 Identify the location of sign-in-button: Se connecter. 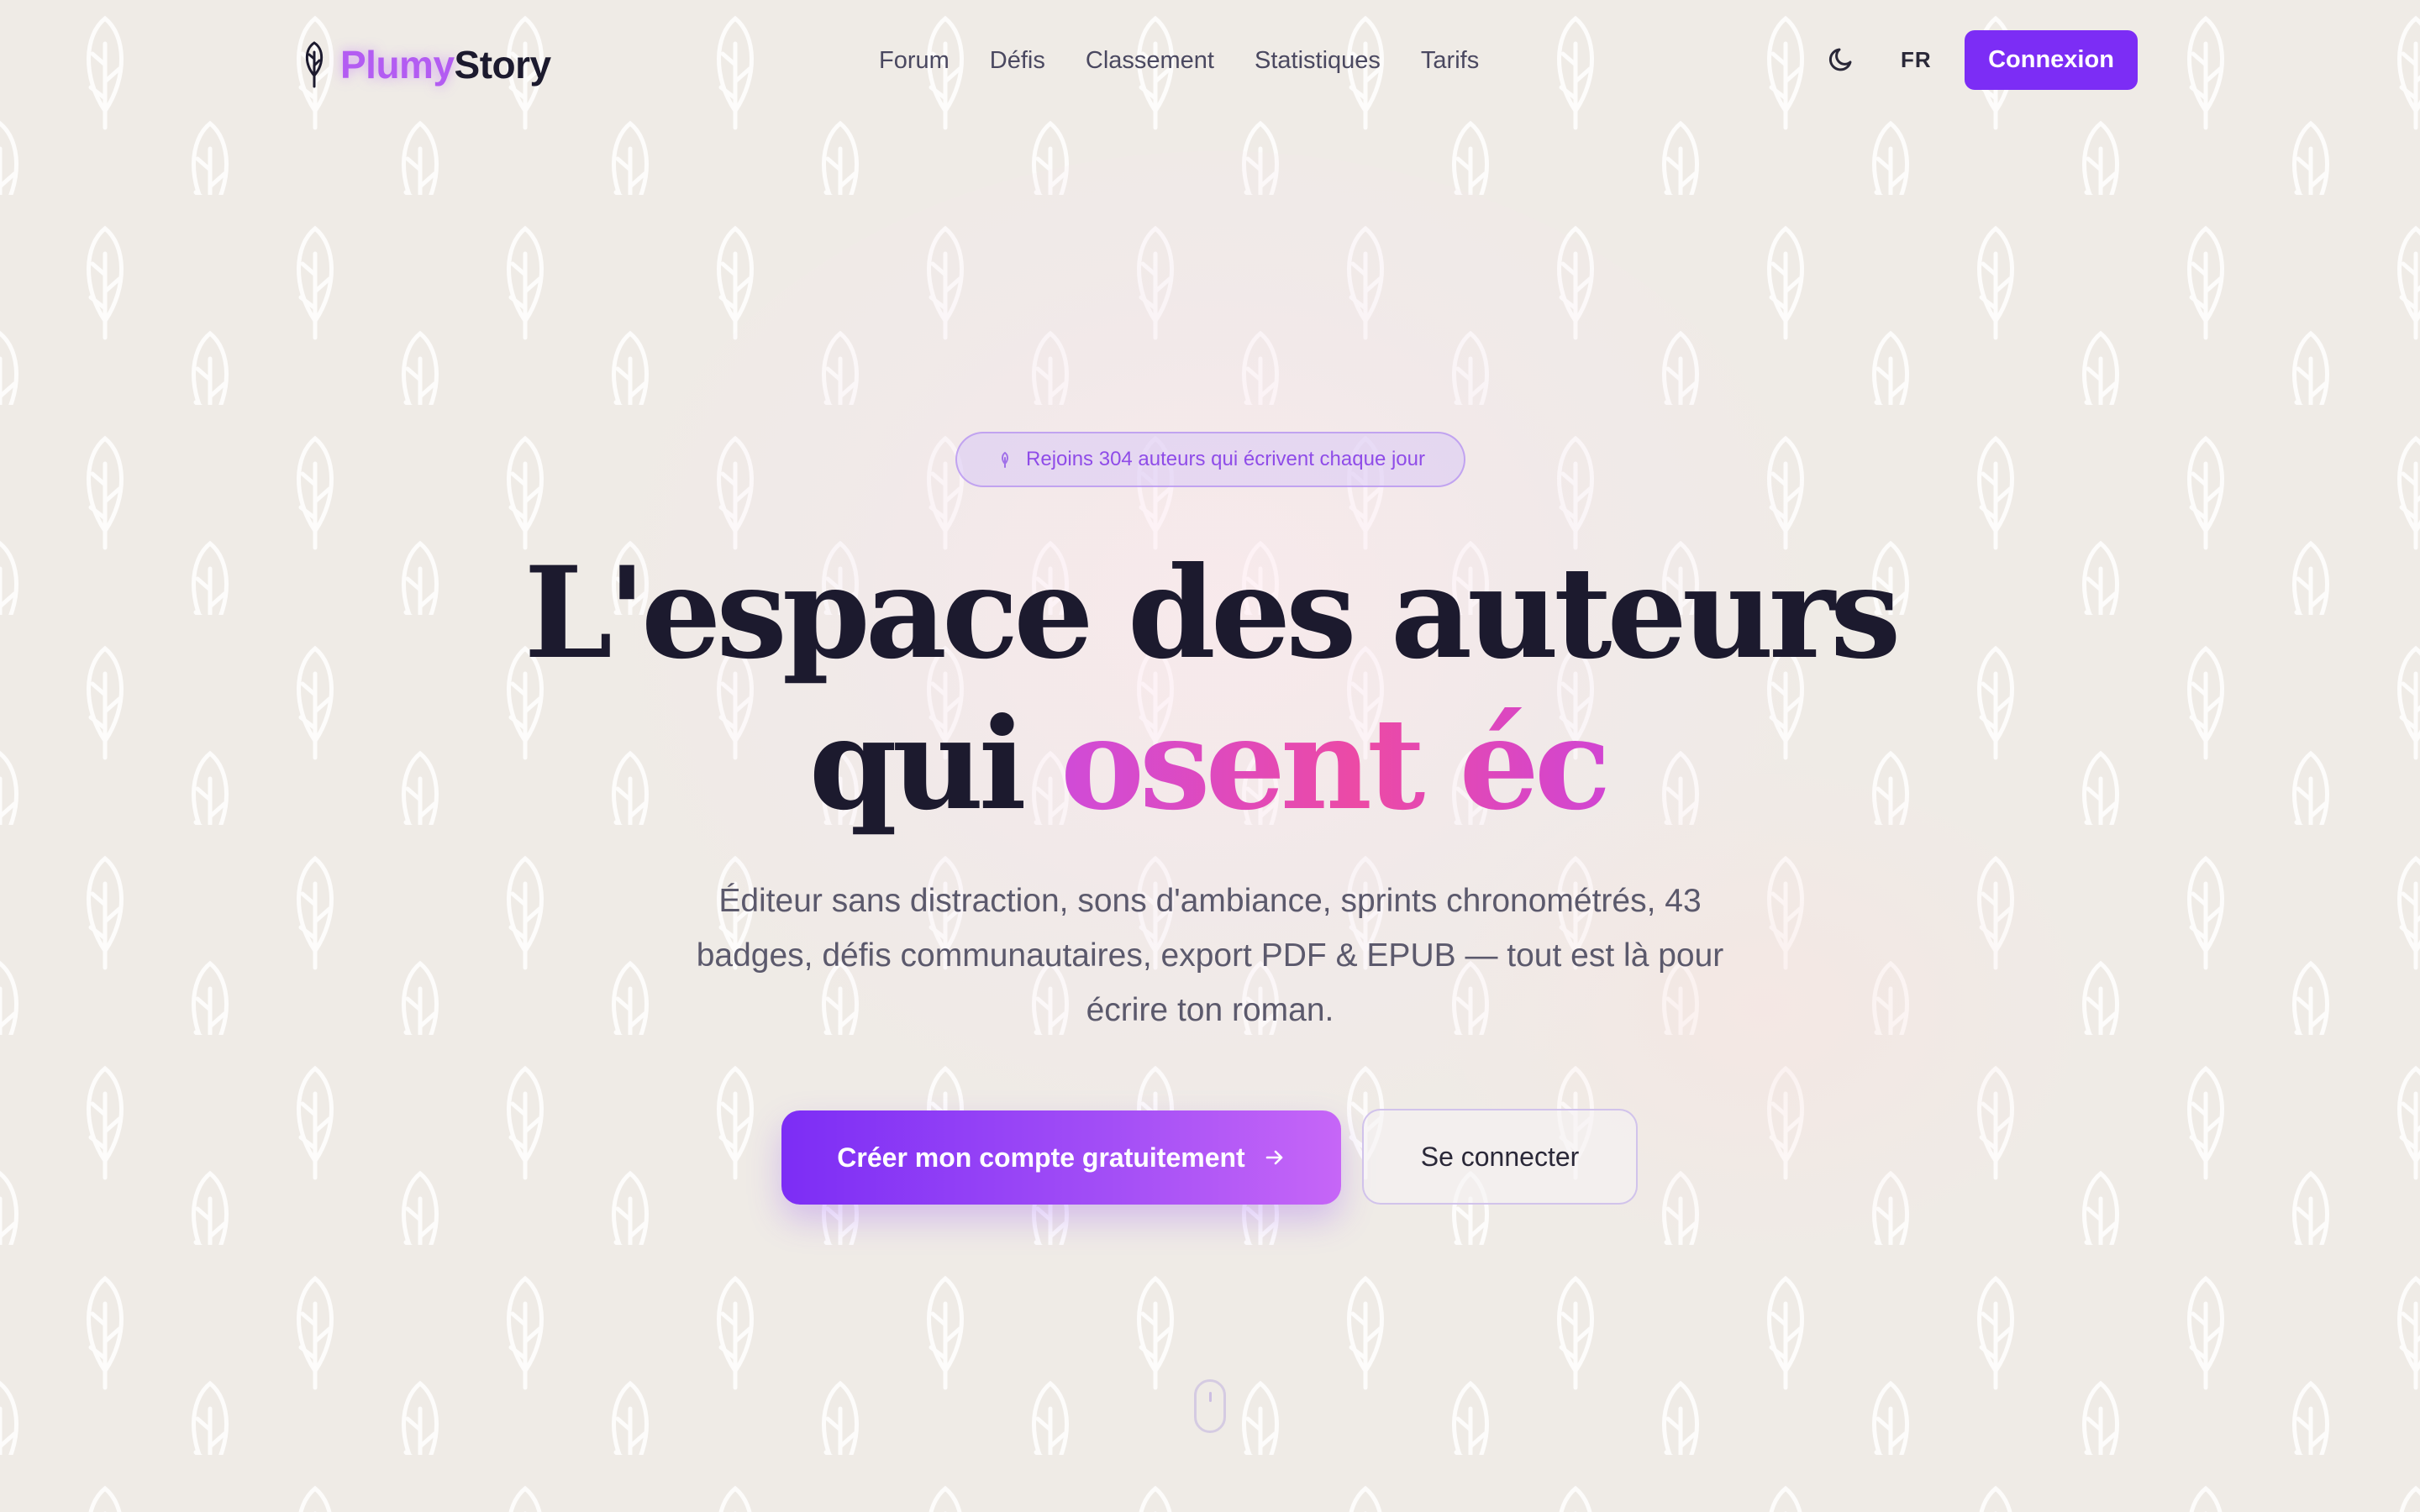
(1500, 1157).